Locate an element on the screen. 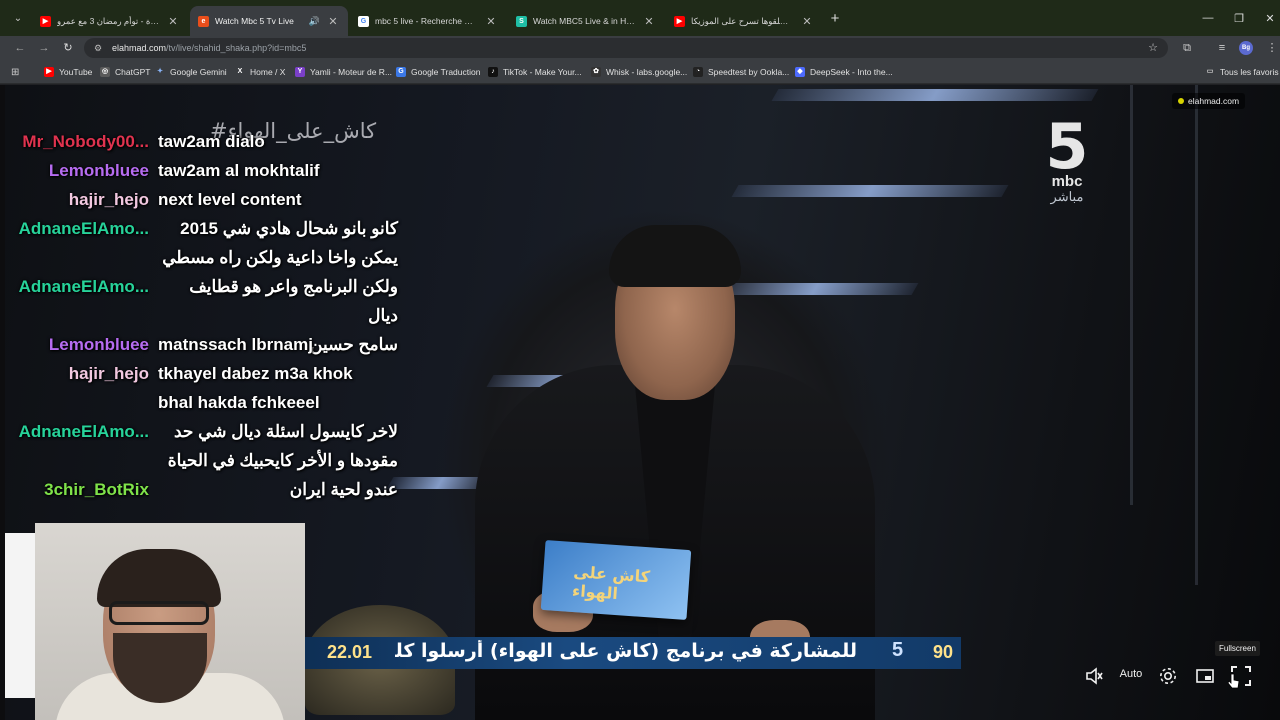  bookmark-label: Google Gemini is located at coordinates (198, 72).